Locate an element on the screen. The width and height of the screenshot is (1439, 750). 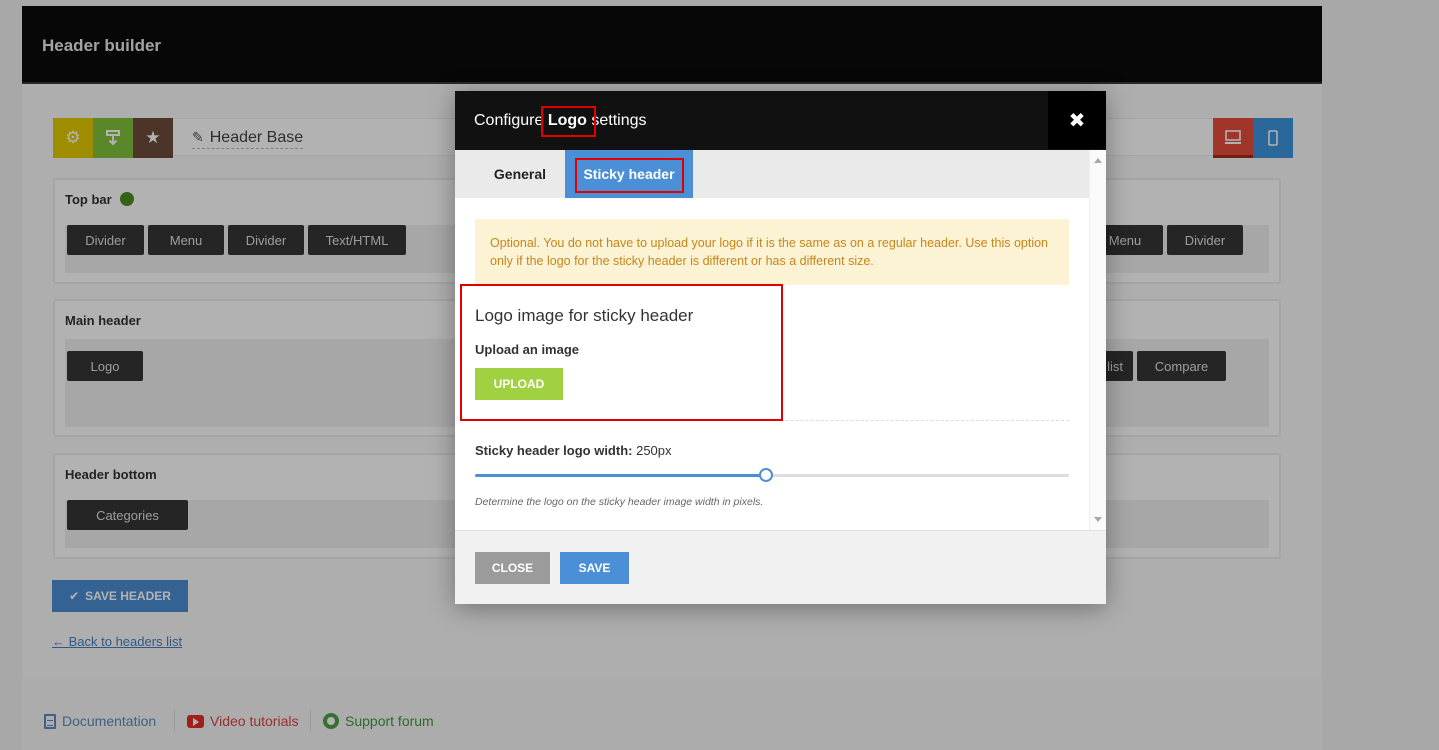
modal-title: Configure Logo settings is located at coordinates (560, 120).